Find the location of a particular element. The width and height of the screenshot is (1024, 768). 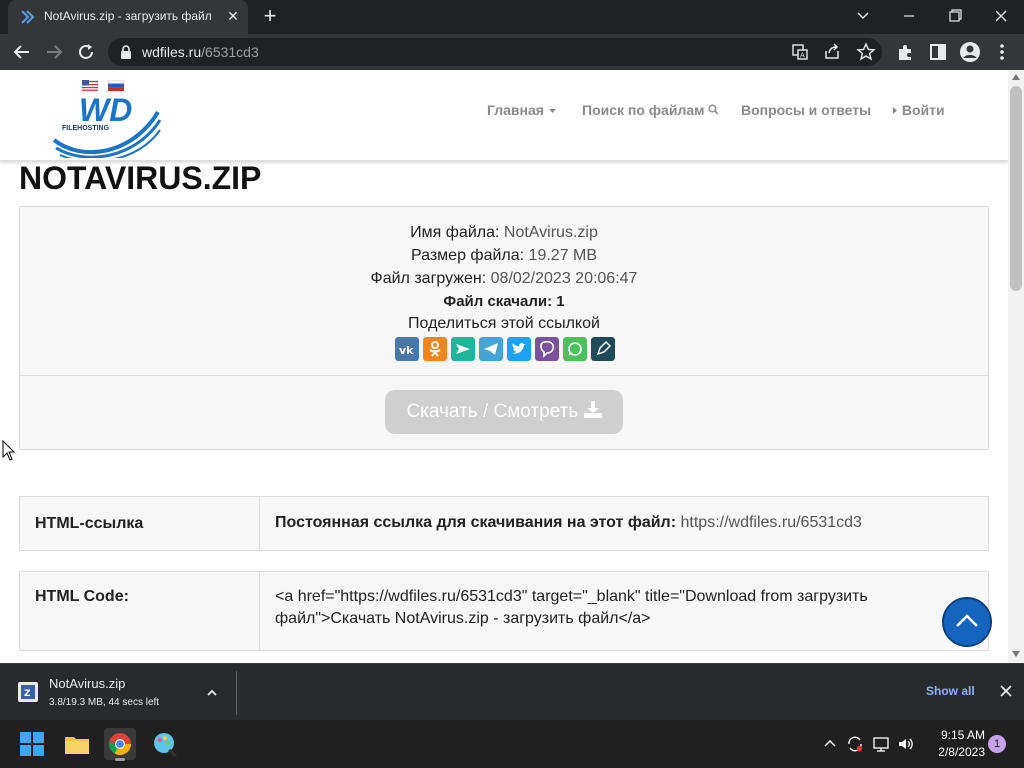

telegram-icon is located at coordinates (491, 349).